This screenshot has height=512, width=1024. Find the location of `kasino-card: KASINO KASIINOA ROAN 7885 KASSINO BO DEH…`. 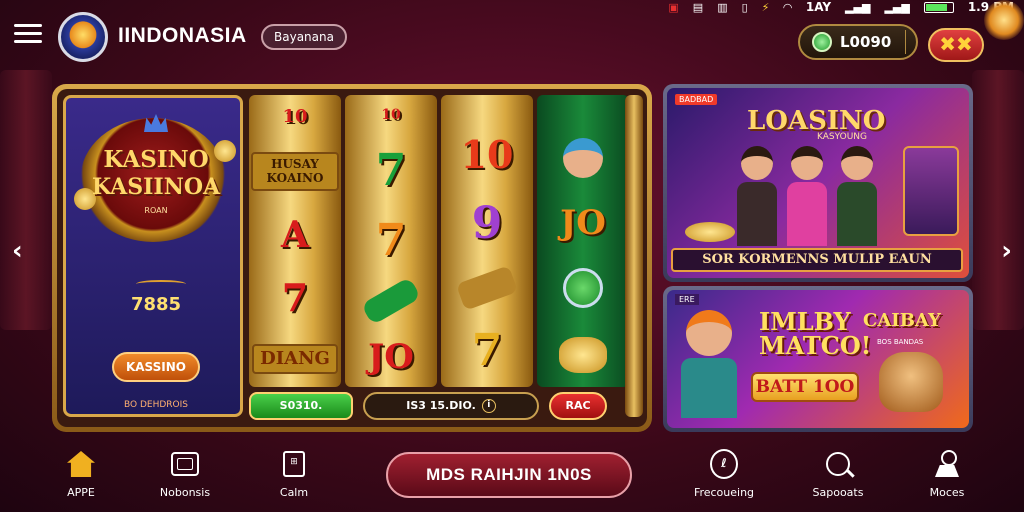

kasino-card: KASINO KASIINOA ROAN 7885 KASSINO BO DEH… is located at coordinates (153, 256).